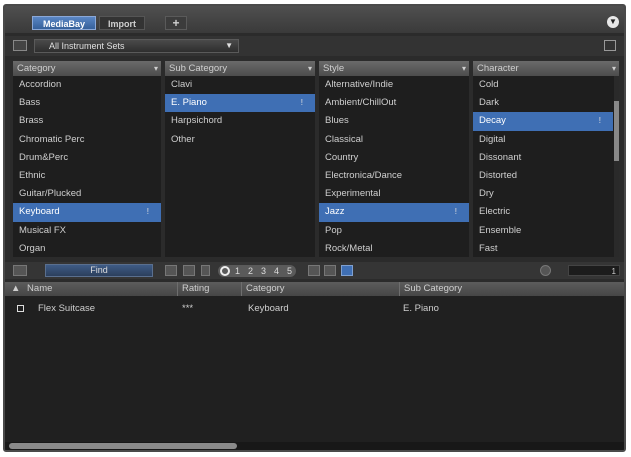  I want to click on list-item: Drum&Perc, so click(87, 158).